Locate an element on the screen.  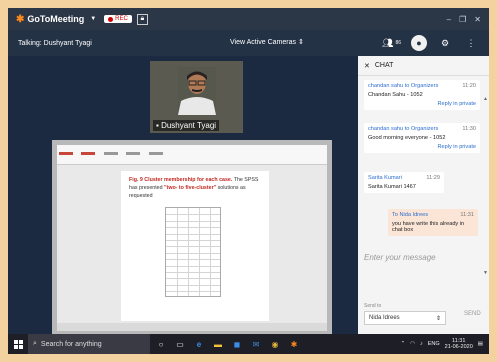
lock-meeting-button: 🔒︎ is located at coordinates (142, 19).